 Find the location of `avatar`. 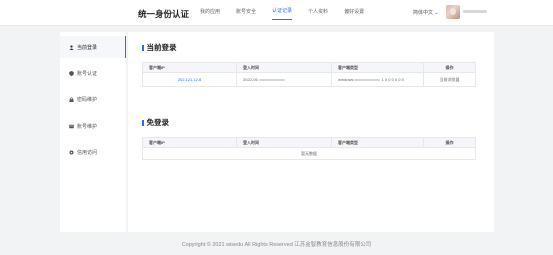

avatar is located at coordinates (453, 12).